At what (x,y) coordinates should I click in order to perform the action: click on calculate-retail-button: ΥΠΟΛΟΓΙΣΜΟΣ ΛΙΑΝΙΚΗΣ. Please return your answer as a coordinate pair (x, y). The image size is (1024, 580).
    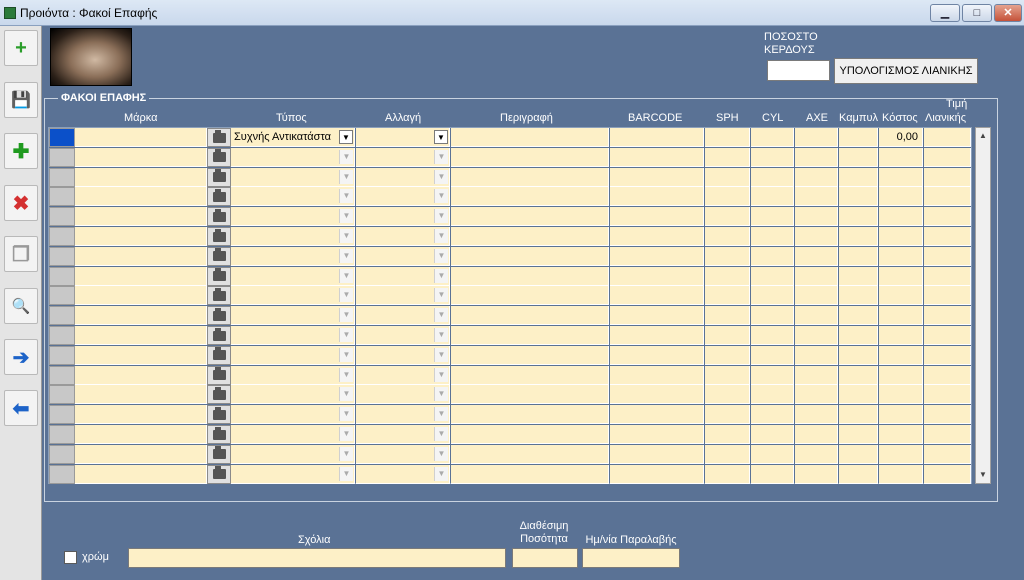
    Looking at the image, I should click on (906, 71).